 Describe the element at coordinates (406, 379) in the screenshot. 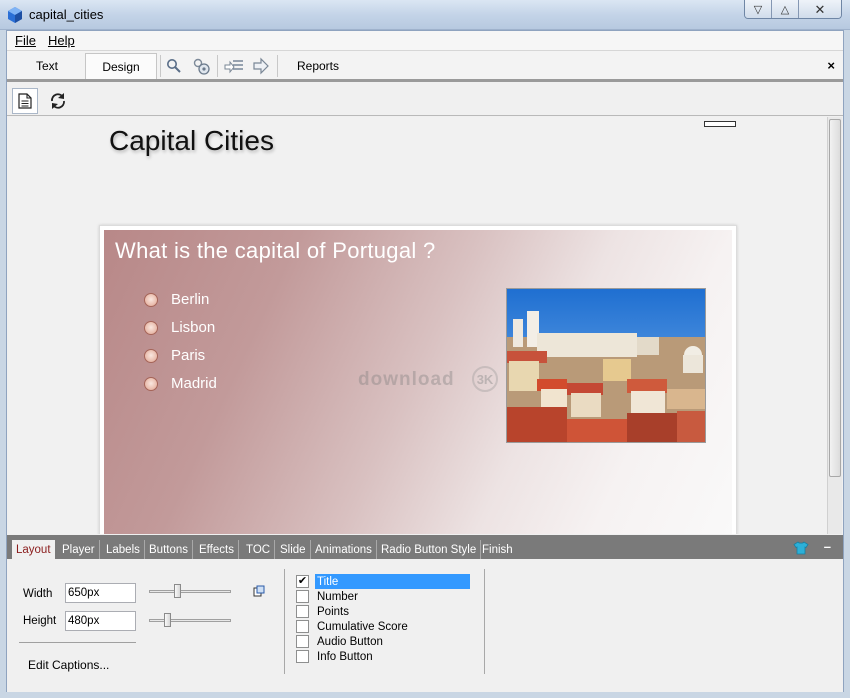

I see `watermark-text: download` at that location.